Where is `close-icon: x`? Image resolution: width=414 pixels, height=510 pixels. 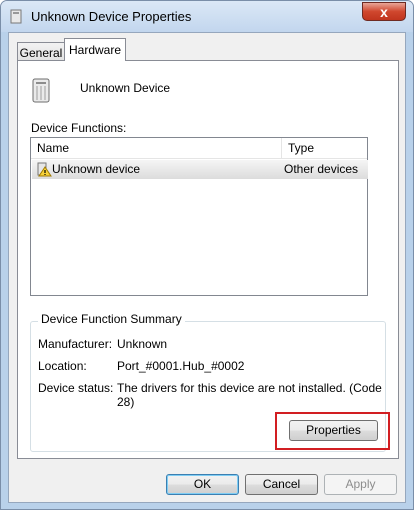 close-icon: x is located at coordinates (384, 12).